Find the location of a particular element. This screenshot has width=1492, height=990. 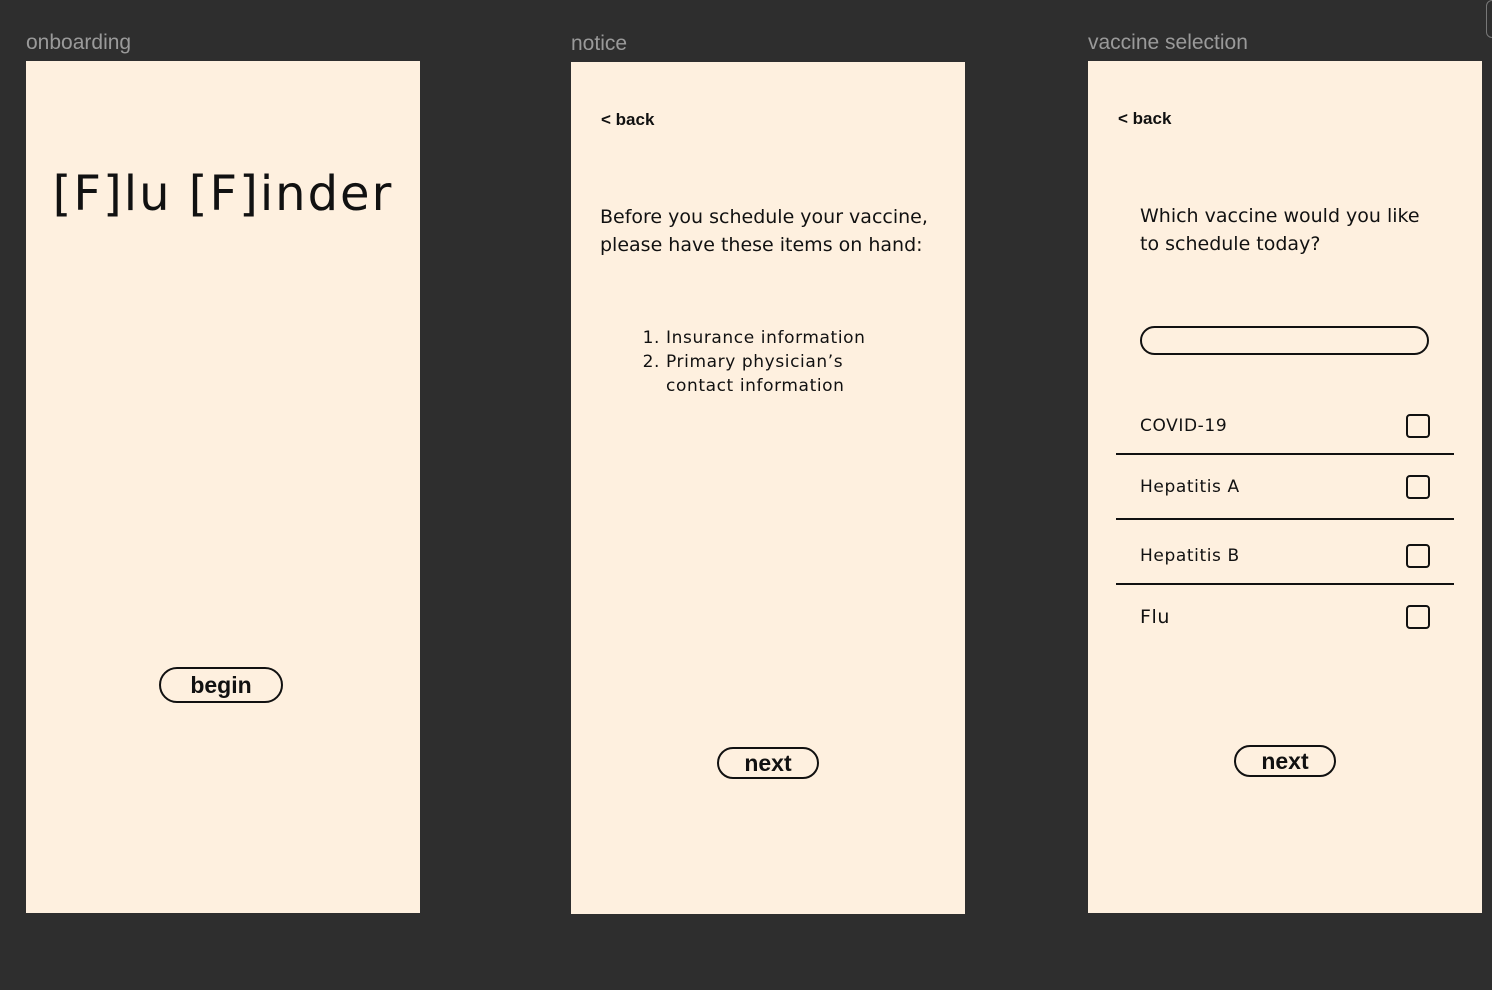

app-title: [F]lu [F]inder is located at coordinates (223, 194).